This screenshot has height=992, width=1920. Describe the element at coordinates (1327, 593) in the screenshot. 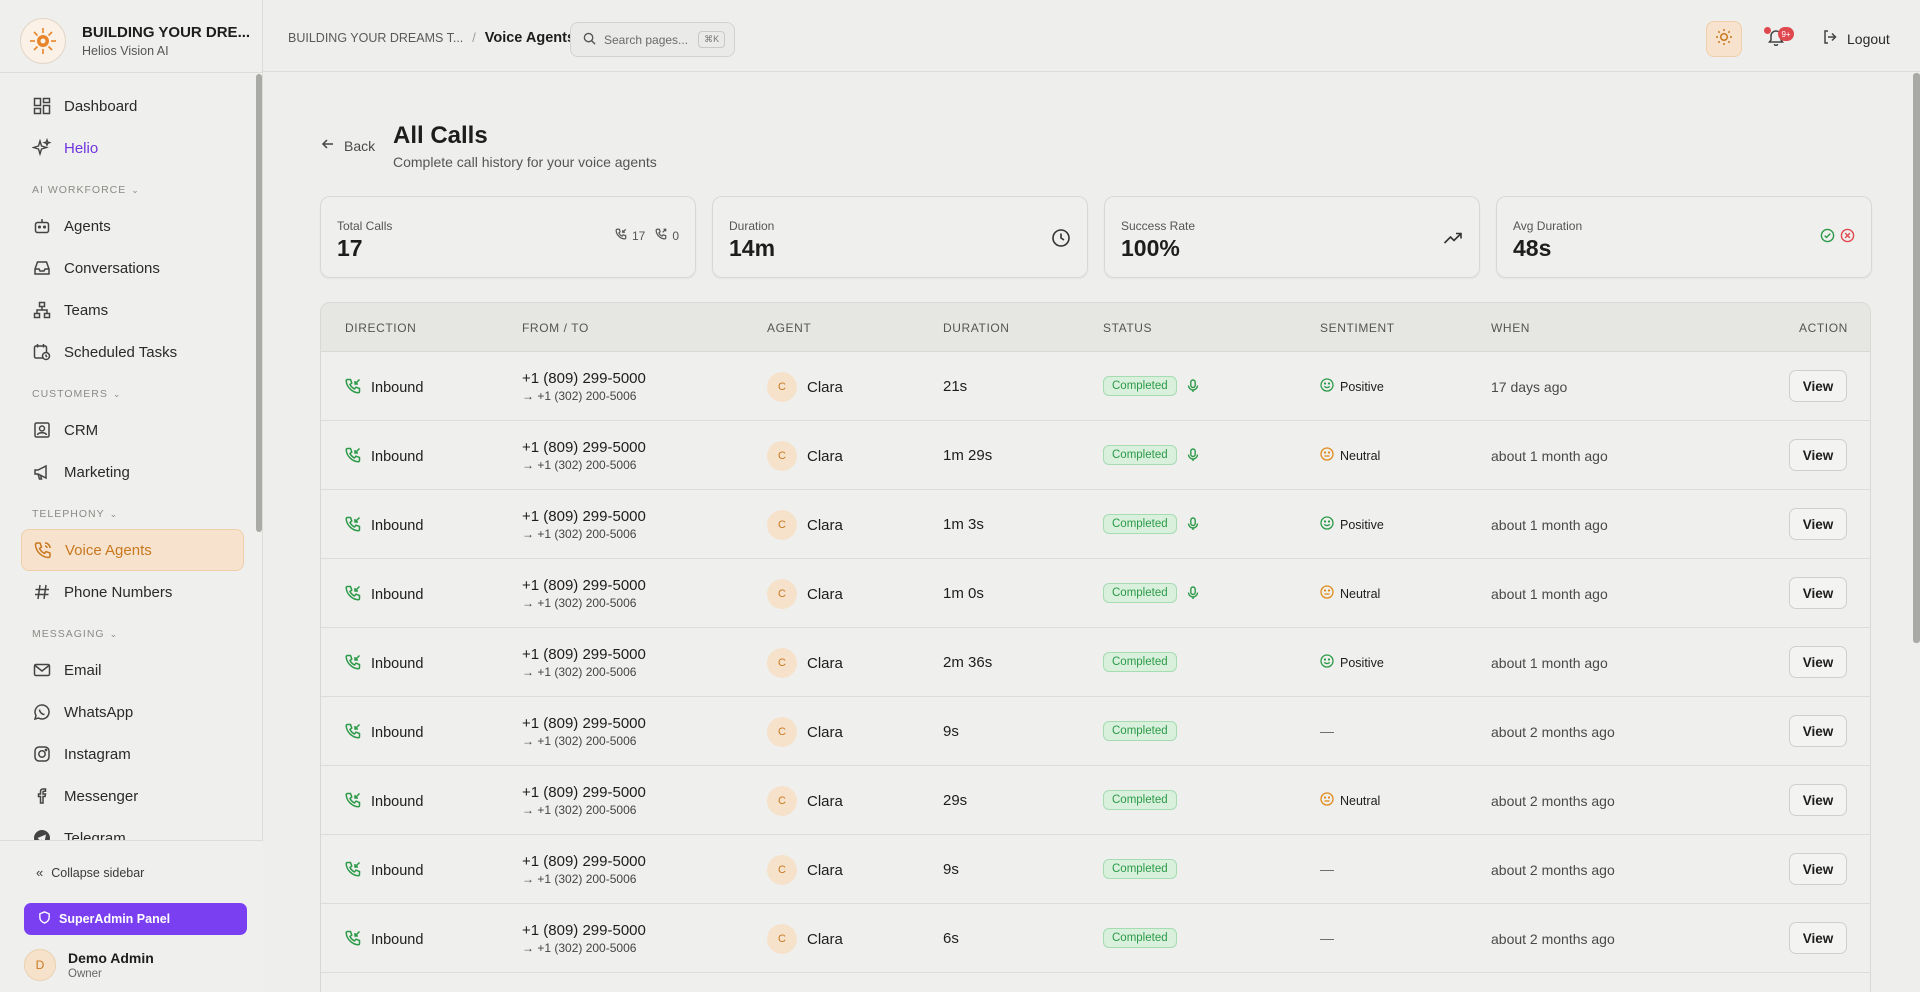

I see `meh-icon` at that location.